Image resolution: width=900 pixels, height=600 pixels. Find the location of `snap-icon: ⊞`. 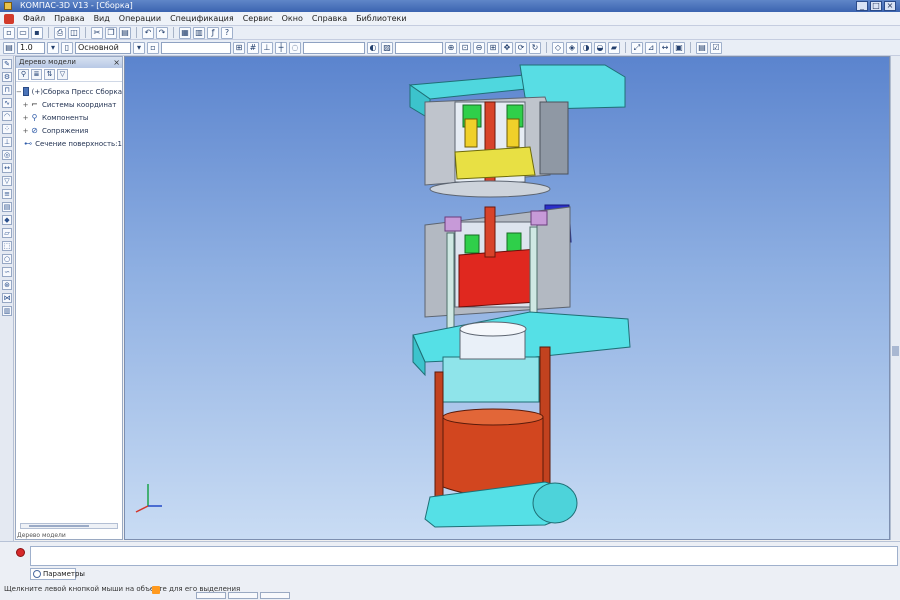

snap-icon: ⊞ is located at coordinates (239, 47).